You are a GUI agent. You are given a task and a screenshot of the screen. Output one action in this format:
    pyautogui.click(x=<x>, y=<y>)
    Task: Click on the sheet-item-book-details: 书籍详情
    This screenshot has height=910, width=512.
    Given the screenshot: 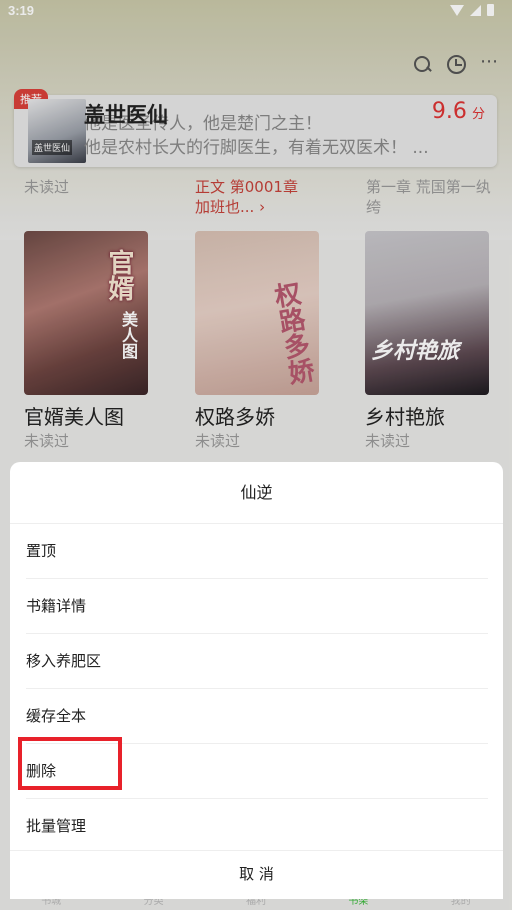 What is the action you would take?
    pyautogui.click(x=257, y=606)
    